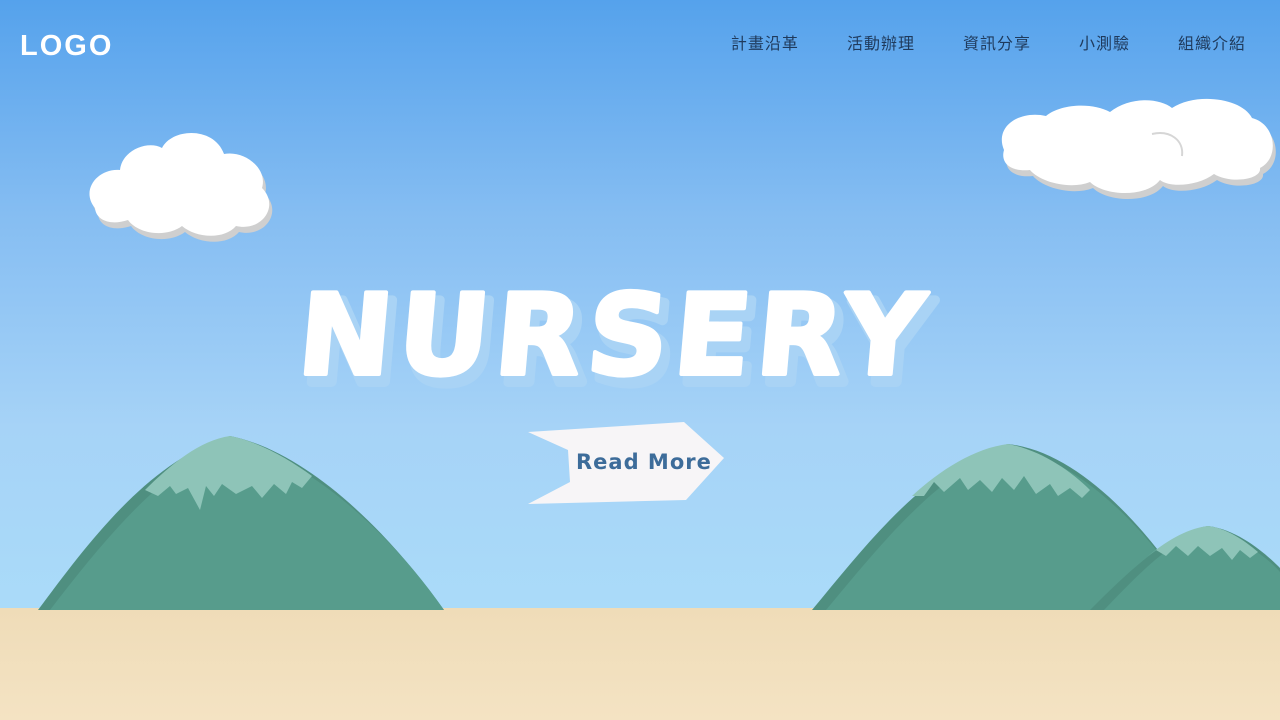  What do you see at coordinates (997, 42) in the screenshot?
I see `nav-item-info-sharing: 資訊分享` at bounding box center [997, 42].